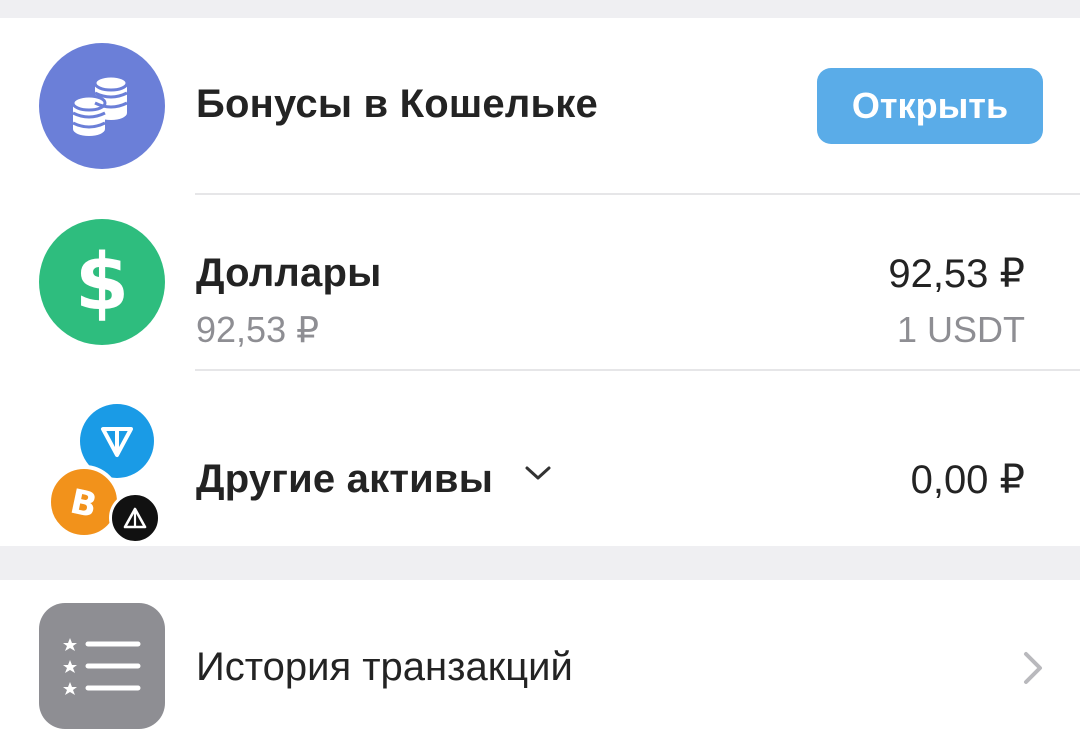  What do you see at coordinates (1033, 670) in the screenshot?
I see `chevron-right-icon` at bounding box center [1033, 670].